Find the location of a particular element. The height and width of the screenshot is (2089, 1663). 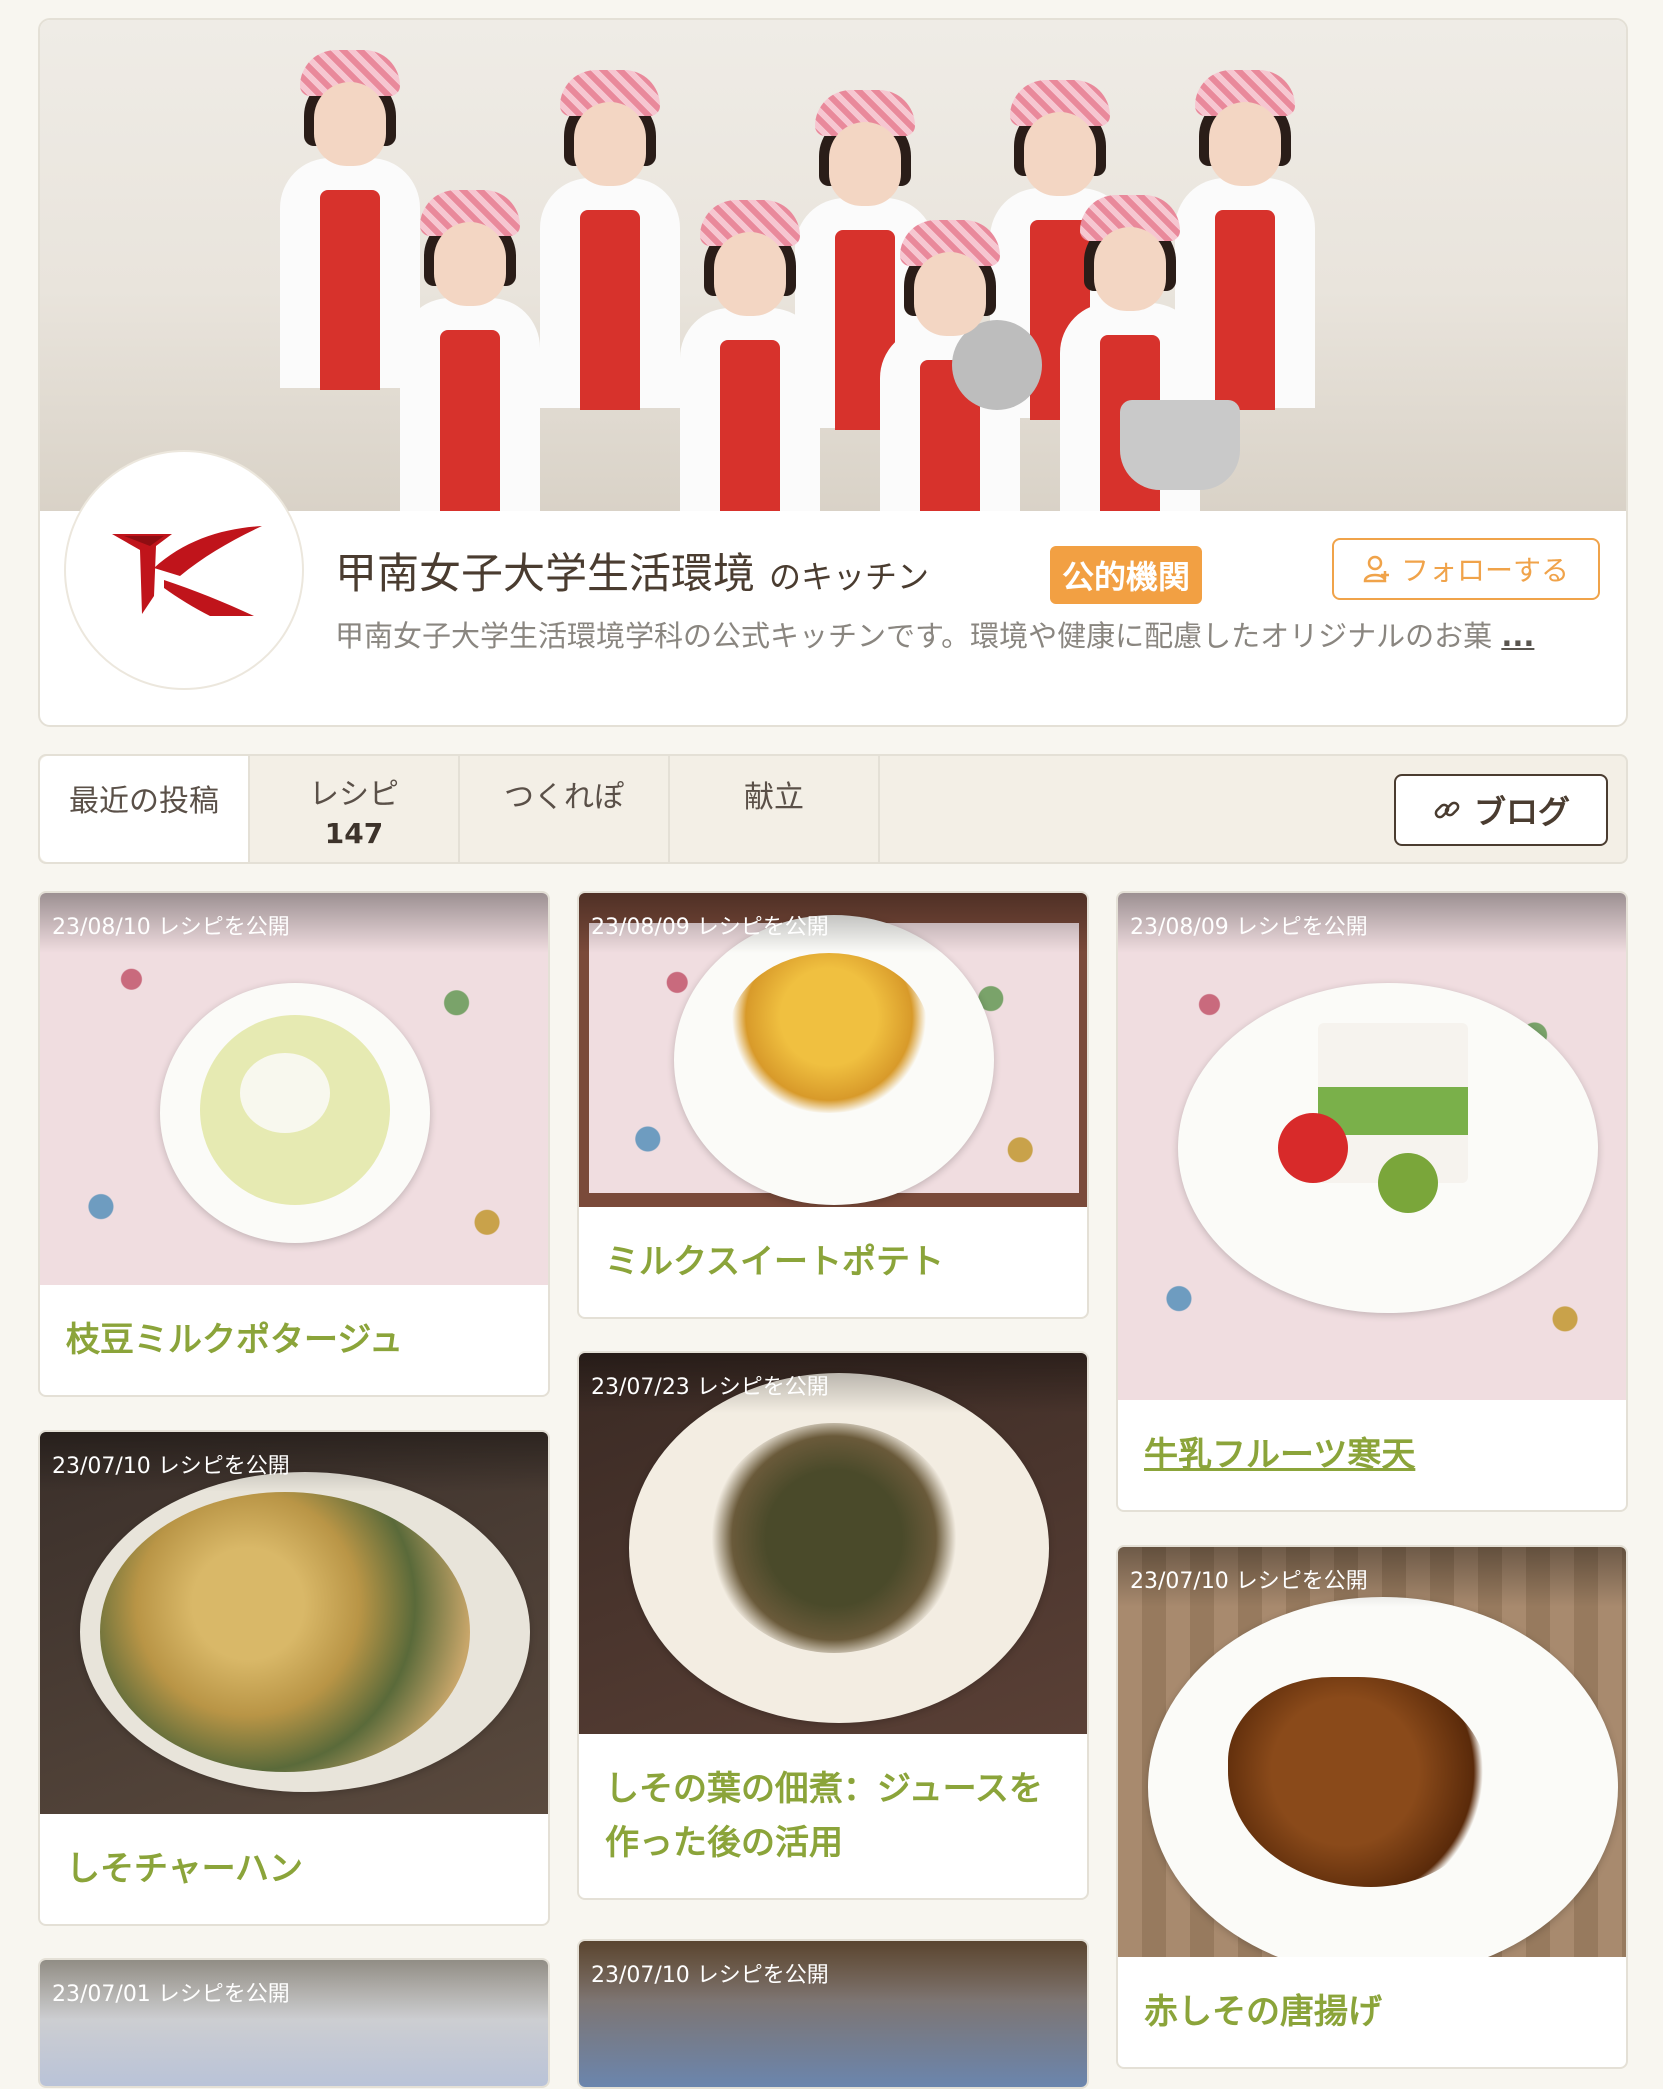

recipe-card: 23/07/10 レシピを公開 is located at coordinates (833, 2014).